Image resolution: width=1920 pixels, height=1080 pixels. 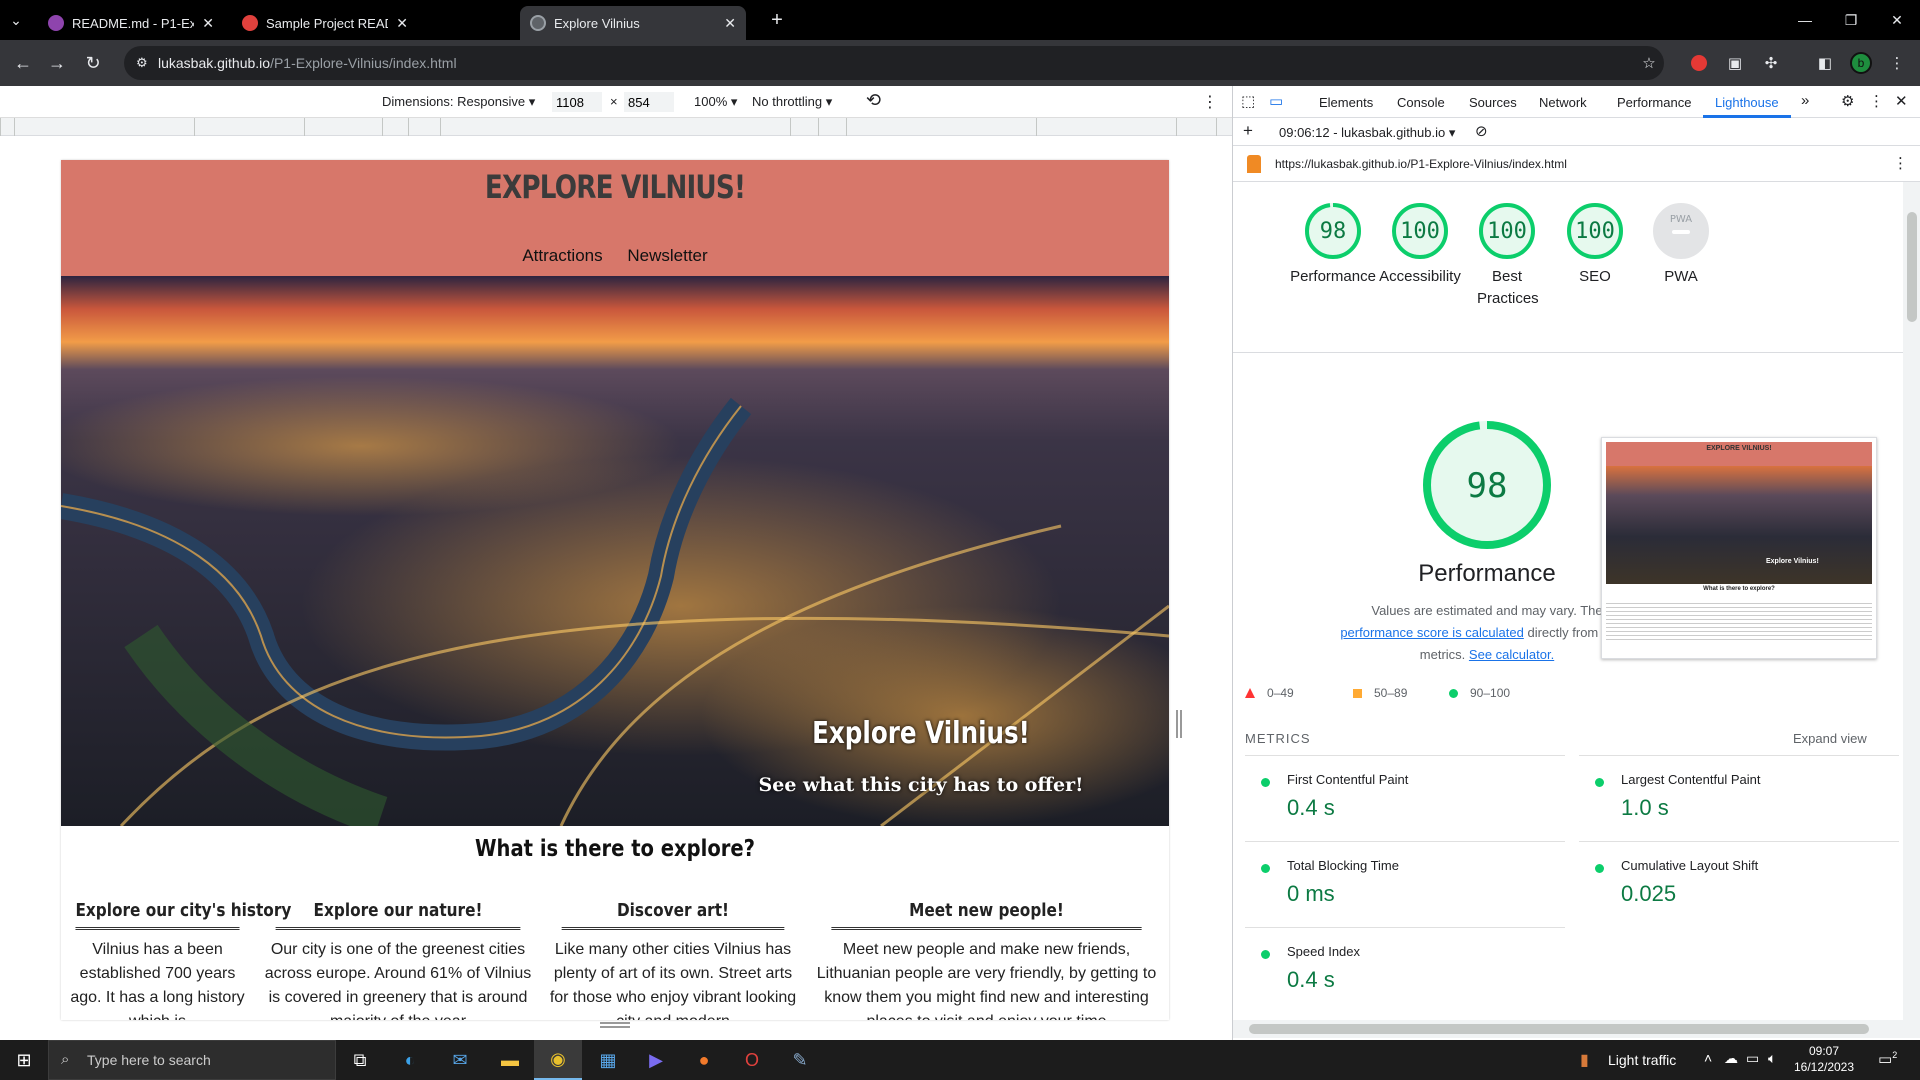 I want to click on see-calculator-link: See calculator., so click(x=1511, y=654).